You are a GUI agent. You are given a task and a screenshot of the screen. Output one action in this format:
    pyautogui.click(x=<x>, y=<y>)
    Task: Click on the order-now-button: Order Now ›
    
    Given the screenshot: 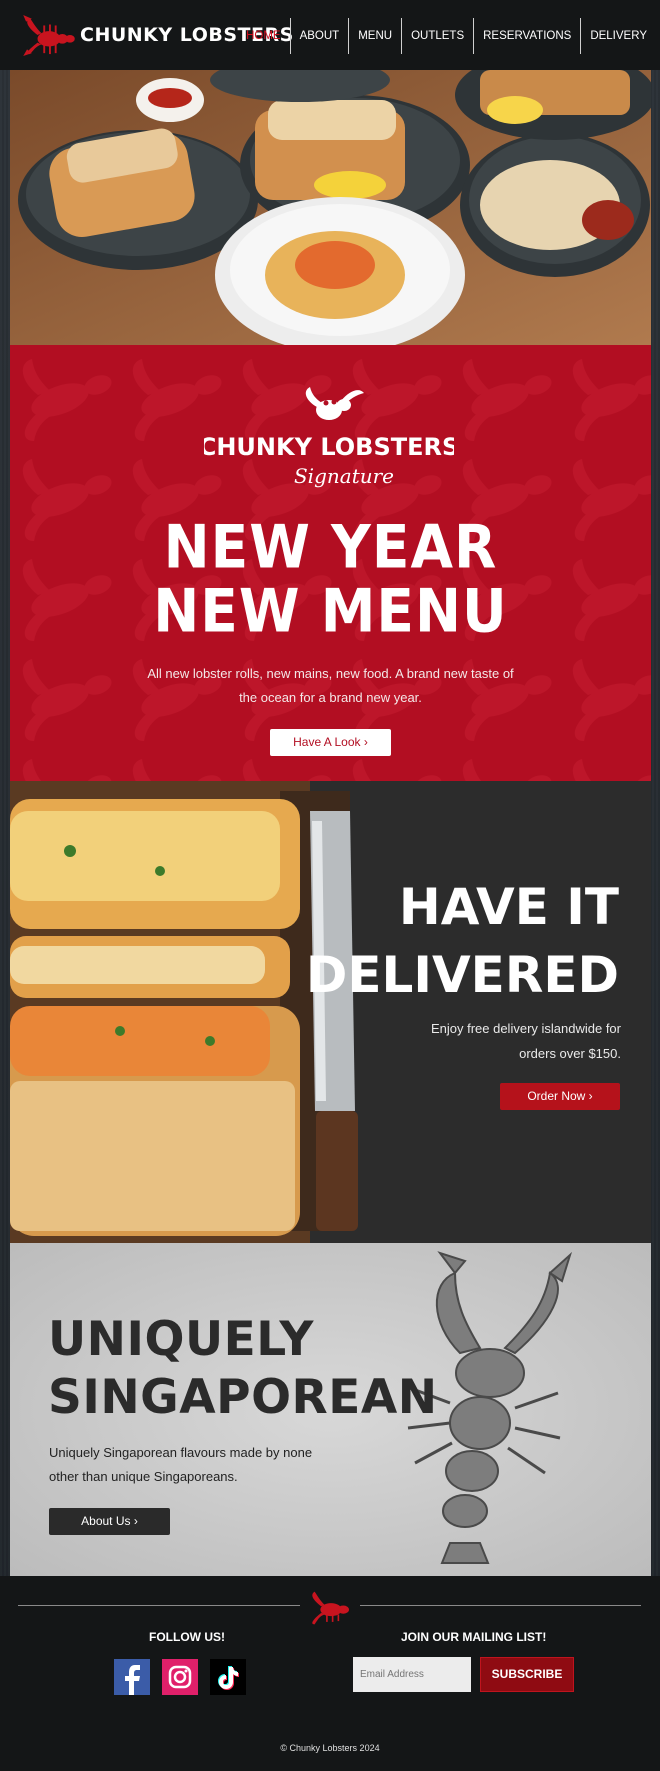 What is the action you would take?
    pyautogui.click(x=560, y=1096)
    